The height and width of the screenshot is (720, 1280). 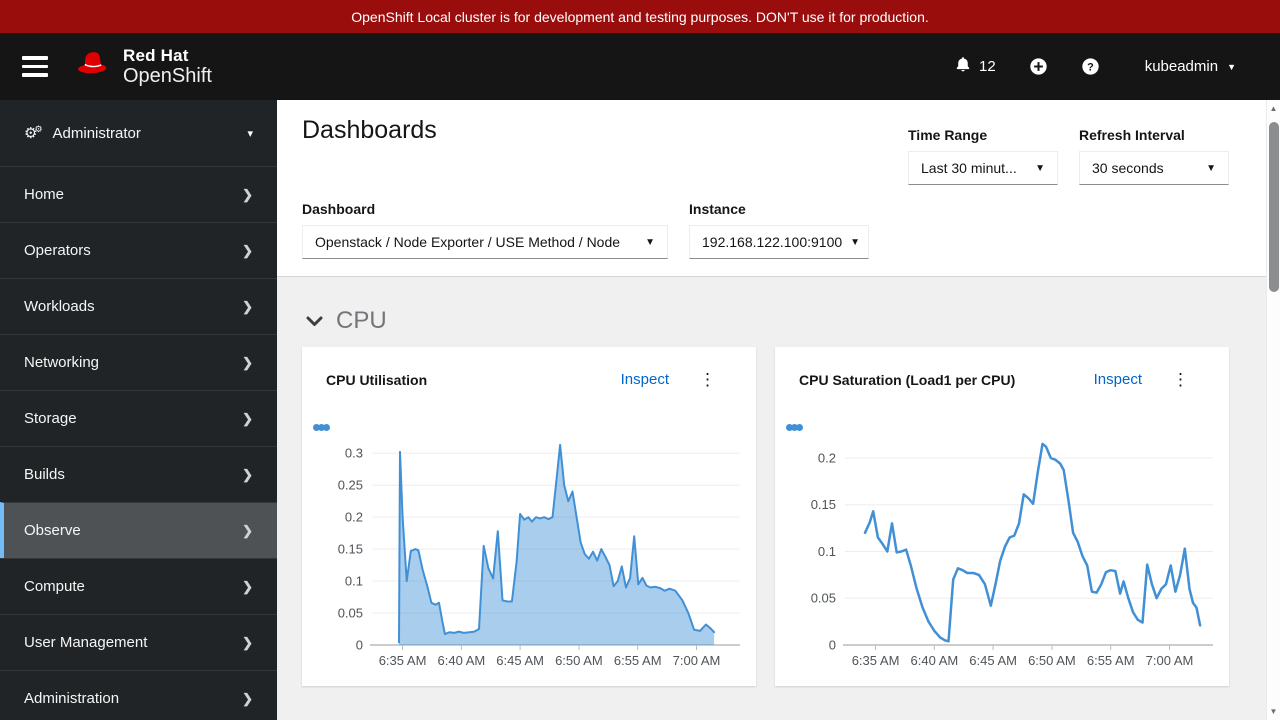 What do you see at coordinates (138, 306) in the screenshot?
I see `sidebar-item-workloads: Workloads ❯` at bounding box center [138, 306].